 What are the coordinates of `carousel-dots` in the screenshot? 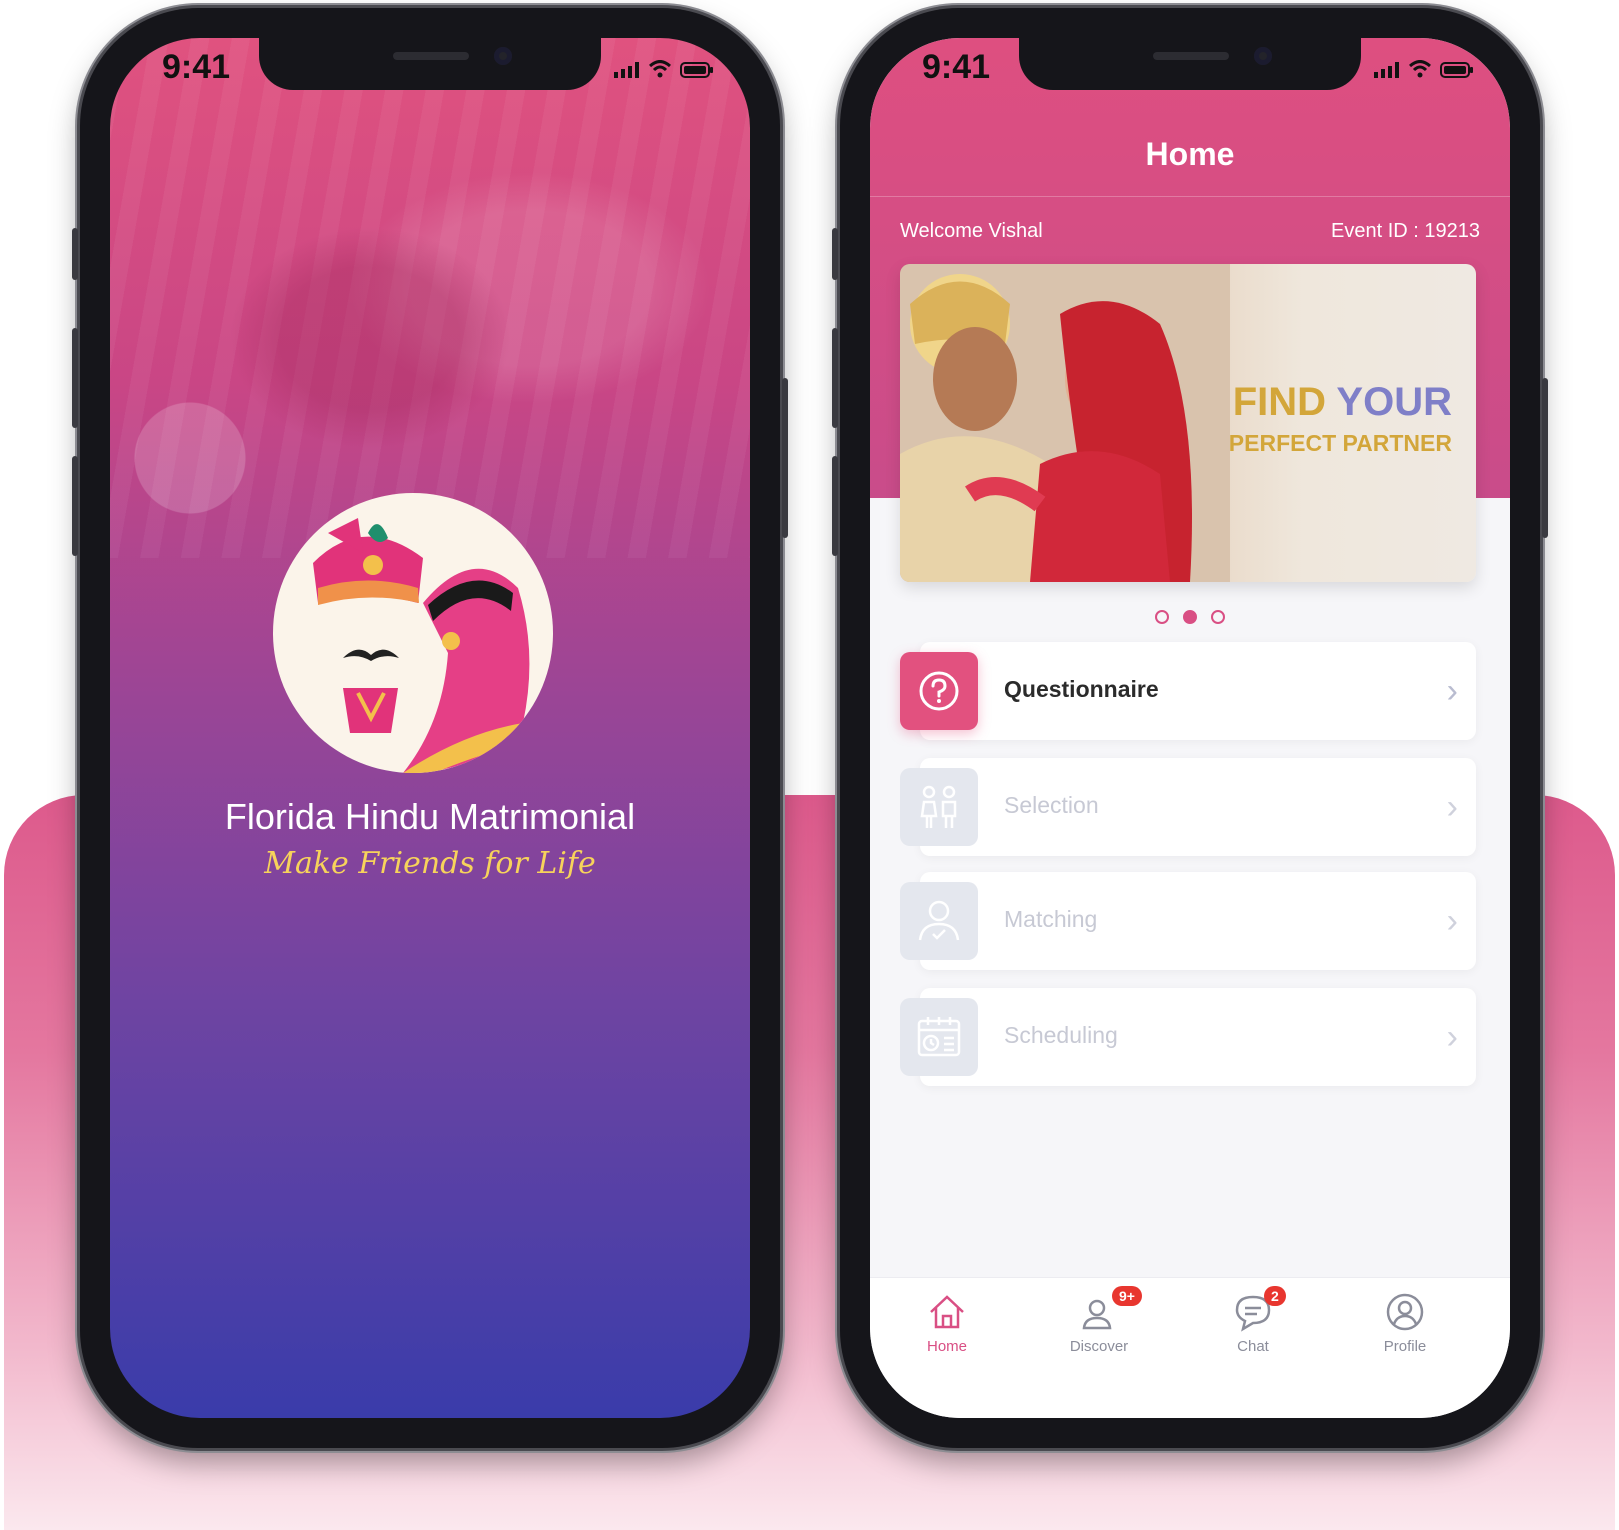 It's located at (1190, 617).